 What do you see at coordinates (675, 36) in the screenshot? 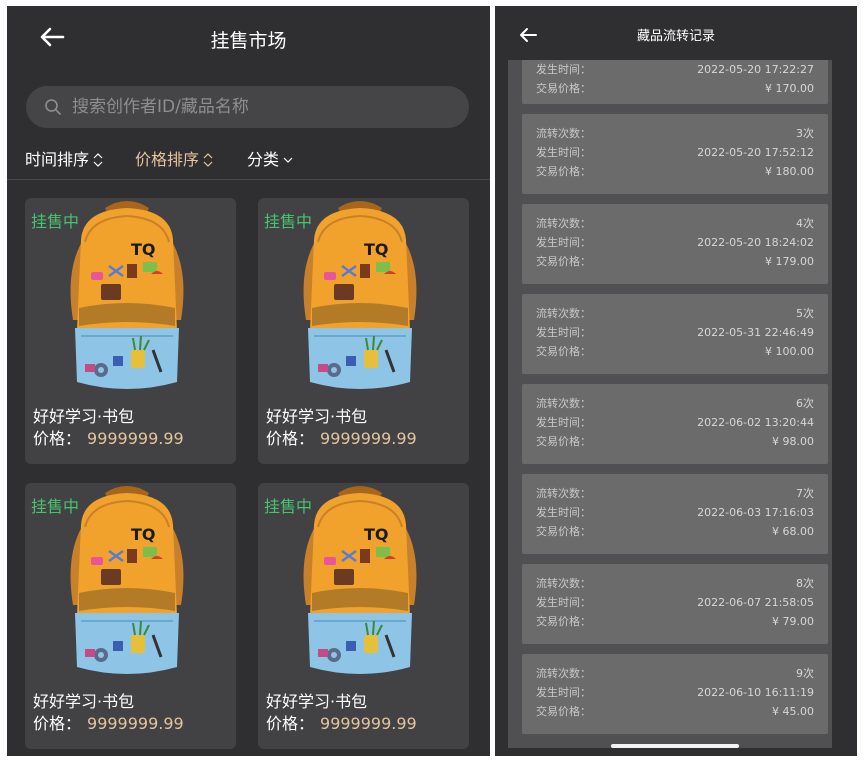
I see `page-title: 藏品流转记录` at bounding box center [675, 36].